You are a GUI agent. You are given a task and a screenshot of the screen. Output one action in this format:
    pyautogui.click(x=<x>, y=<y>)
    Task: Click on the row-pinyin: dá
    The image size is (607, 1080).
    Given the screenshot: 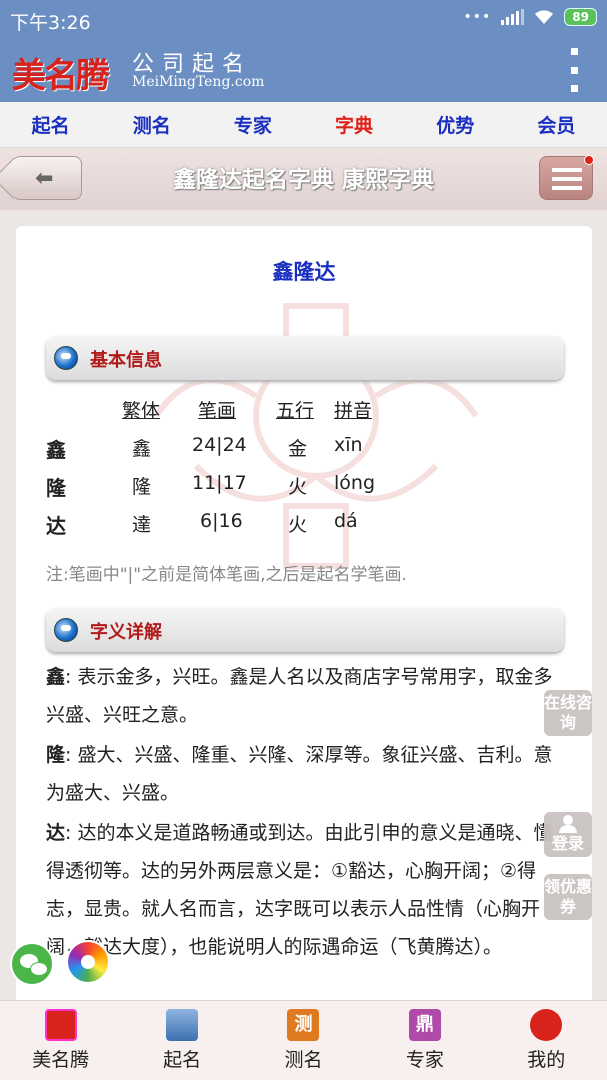 What is the action you would take?
    pyautogui.click(x=346, y=521)
    